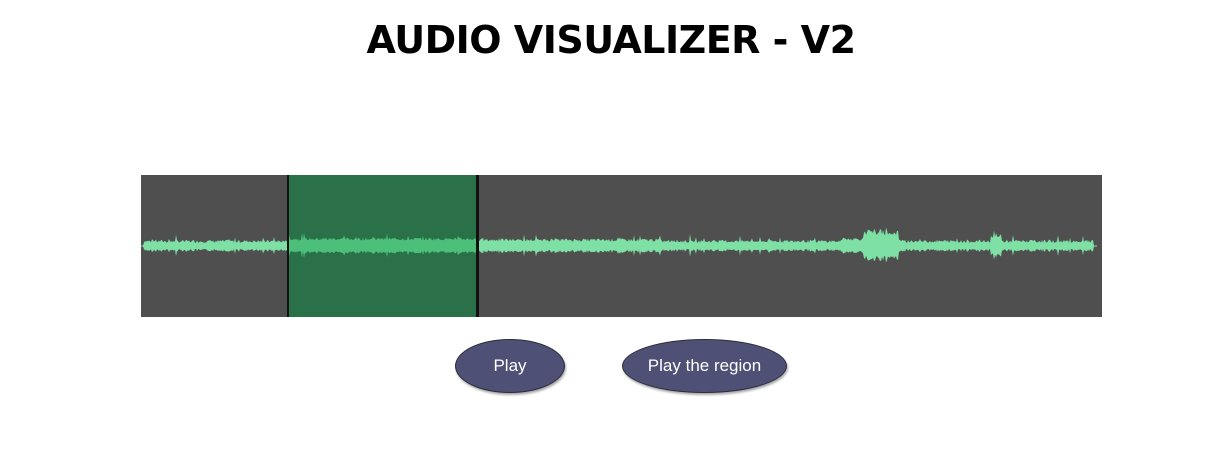 The image size is (1222, 465). Describe the element at coordinates (510, 366) in the screenshot. I see `play-button: Play` at that location.